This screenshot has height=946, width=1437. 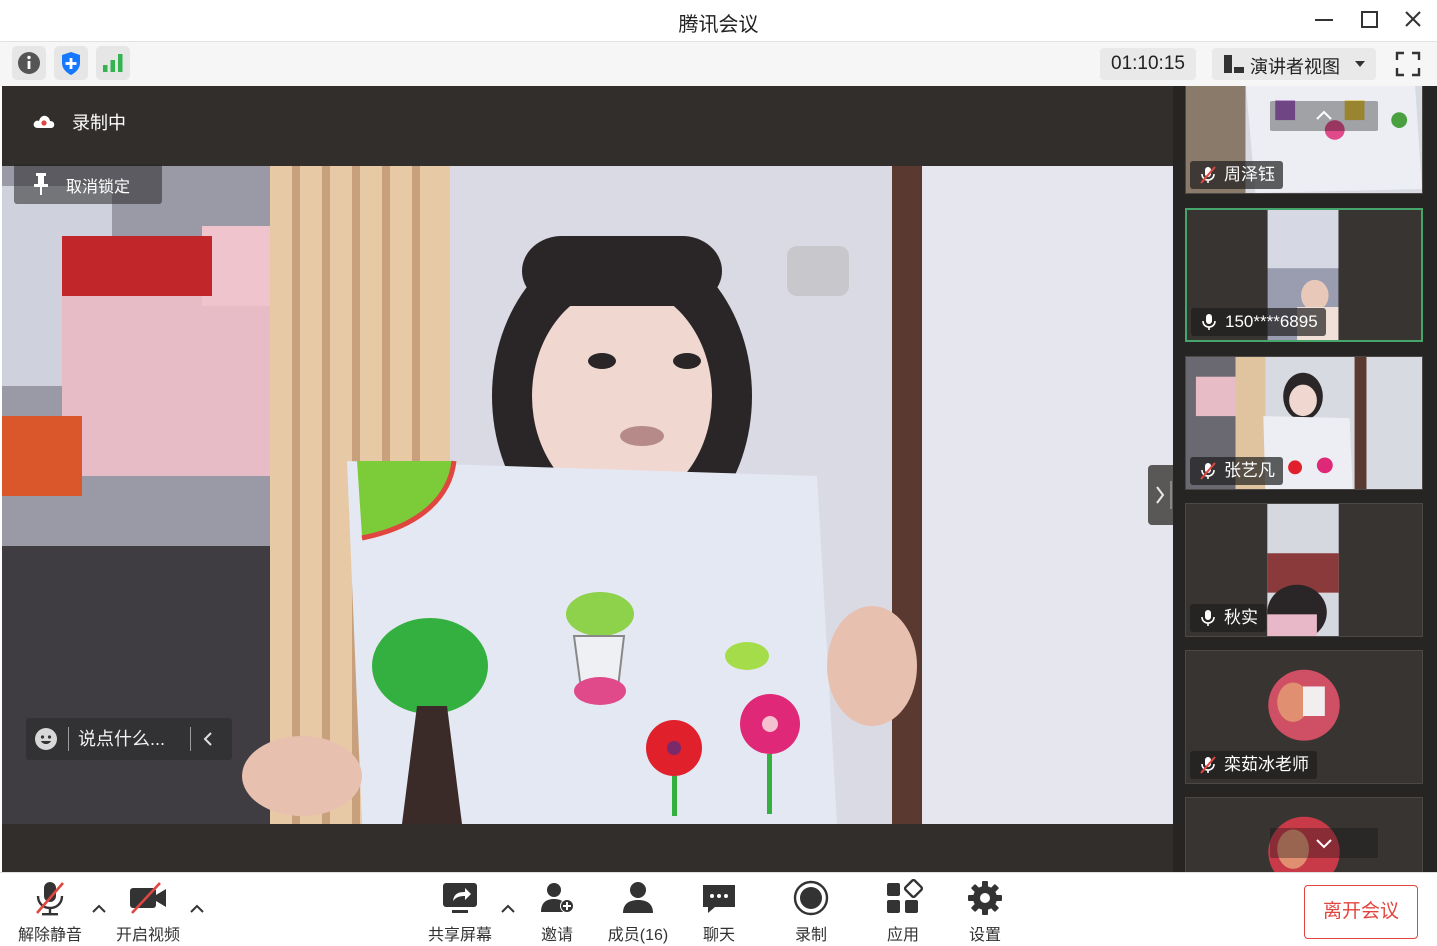 I want to click on chevron-left-icon, so click(x=208, y=739).